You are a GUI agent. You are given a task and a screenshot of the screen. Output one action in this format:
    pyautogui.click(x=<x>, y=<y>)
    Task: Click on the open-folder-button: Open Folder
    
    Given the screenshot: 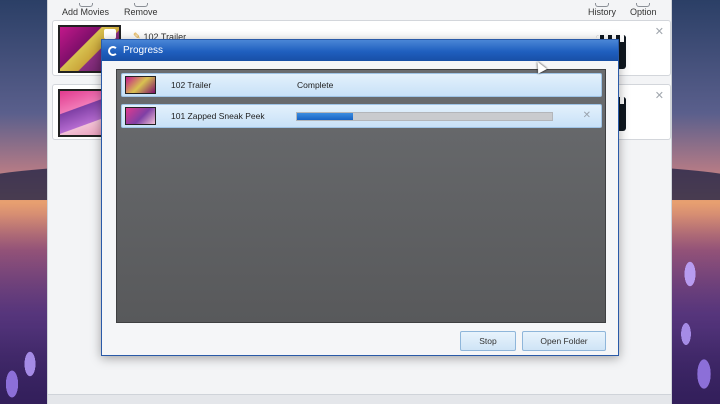 What is the action you would take?
    pyautogui.click(x=564, y=341)
    